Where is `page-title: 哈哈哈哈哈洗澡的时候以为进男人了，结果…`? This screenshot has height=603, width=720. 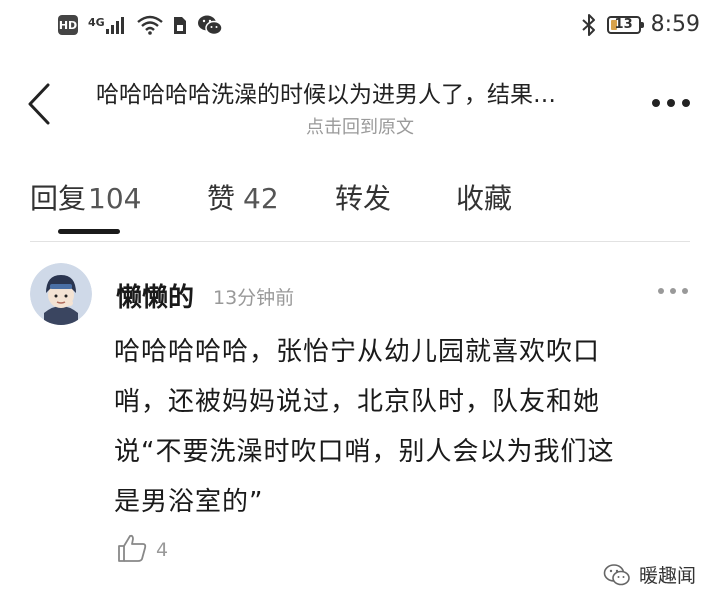
page-title: 哈哈哈哈哈洗澡的时候以为进男人了，结果… is located at coordinates (326, 95).